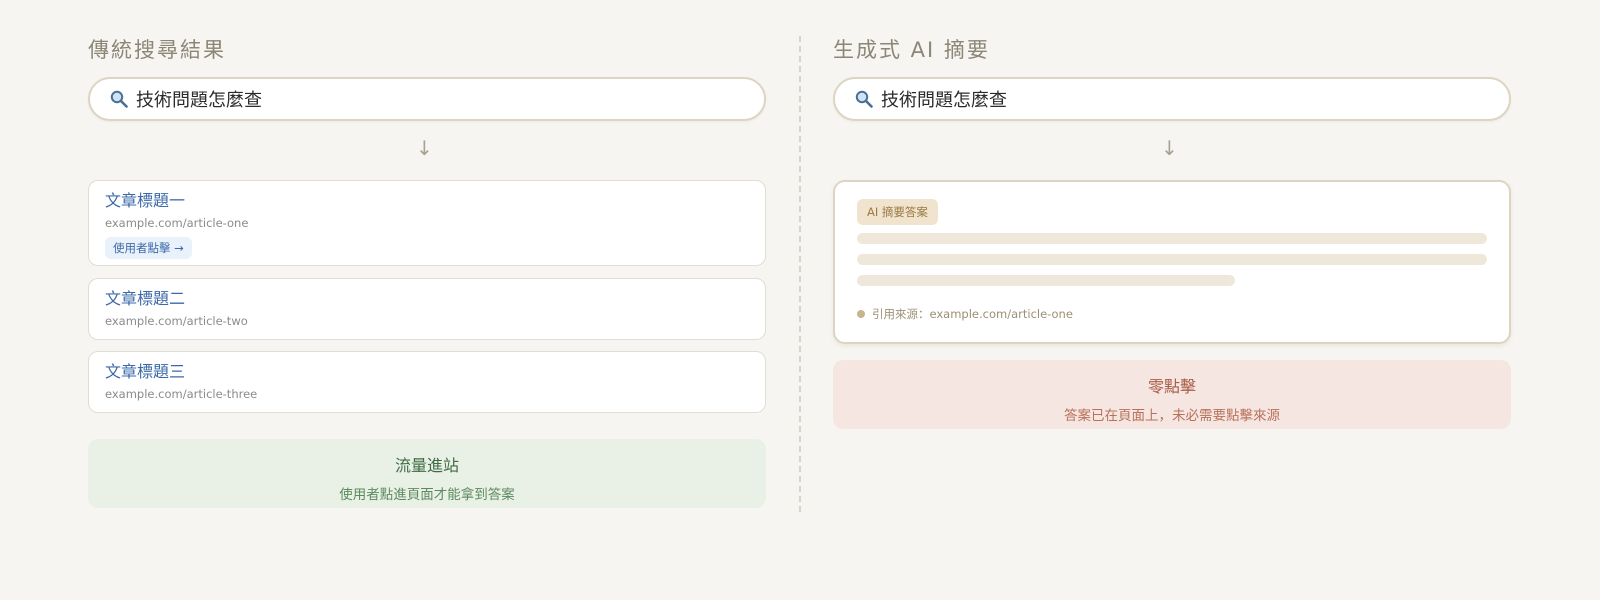 This screenshot has width=1600, height=600. Describe the element at coordinates (176, 321) in the screenshot. I see `result-url: example.com/article-two` at that location.